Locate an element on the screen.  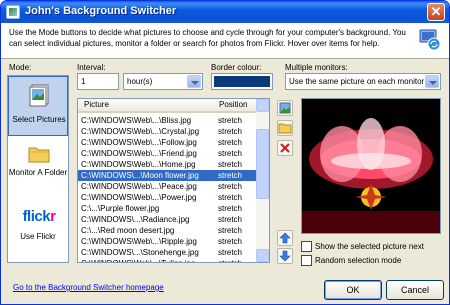
list-scrollbar is located at coordinates (262, 180).